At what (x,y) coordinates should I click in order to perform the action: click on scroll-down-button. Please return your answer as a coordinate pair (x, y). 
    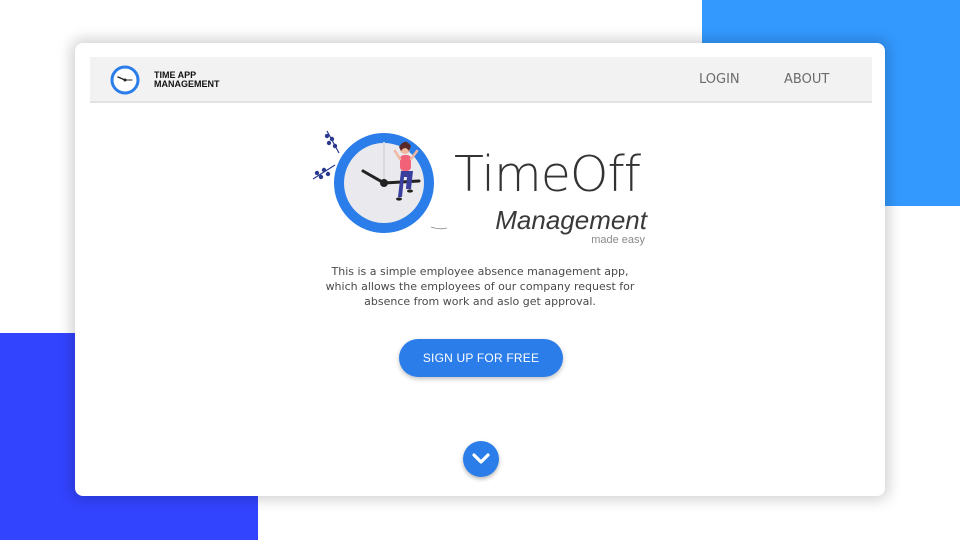
    Looking at the image, I should click on (481, 459).